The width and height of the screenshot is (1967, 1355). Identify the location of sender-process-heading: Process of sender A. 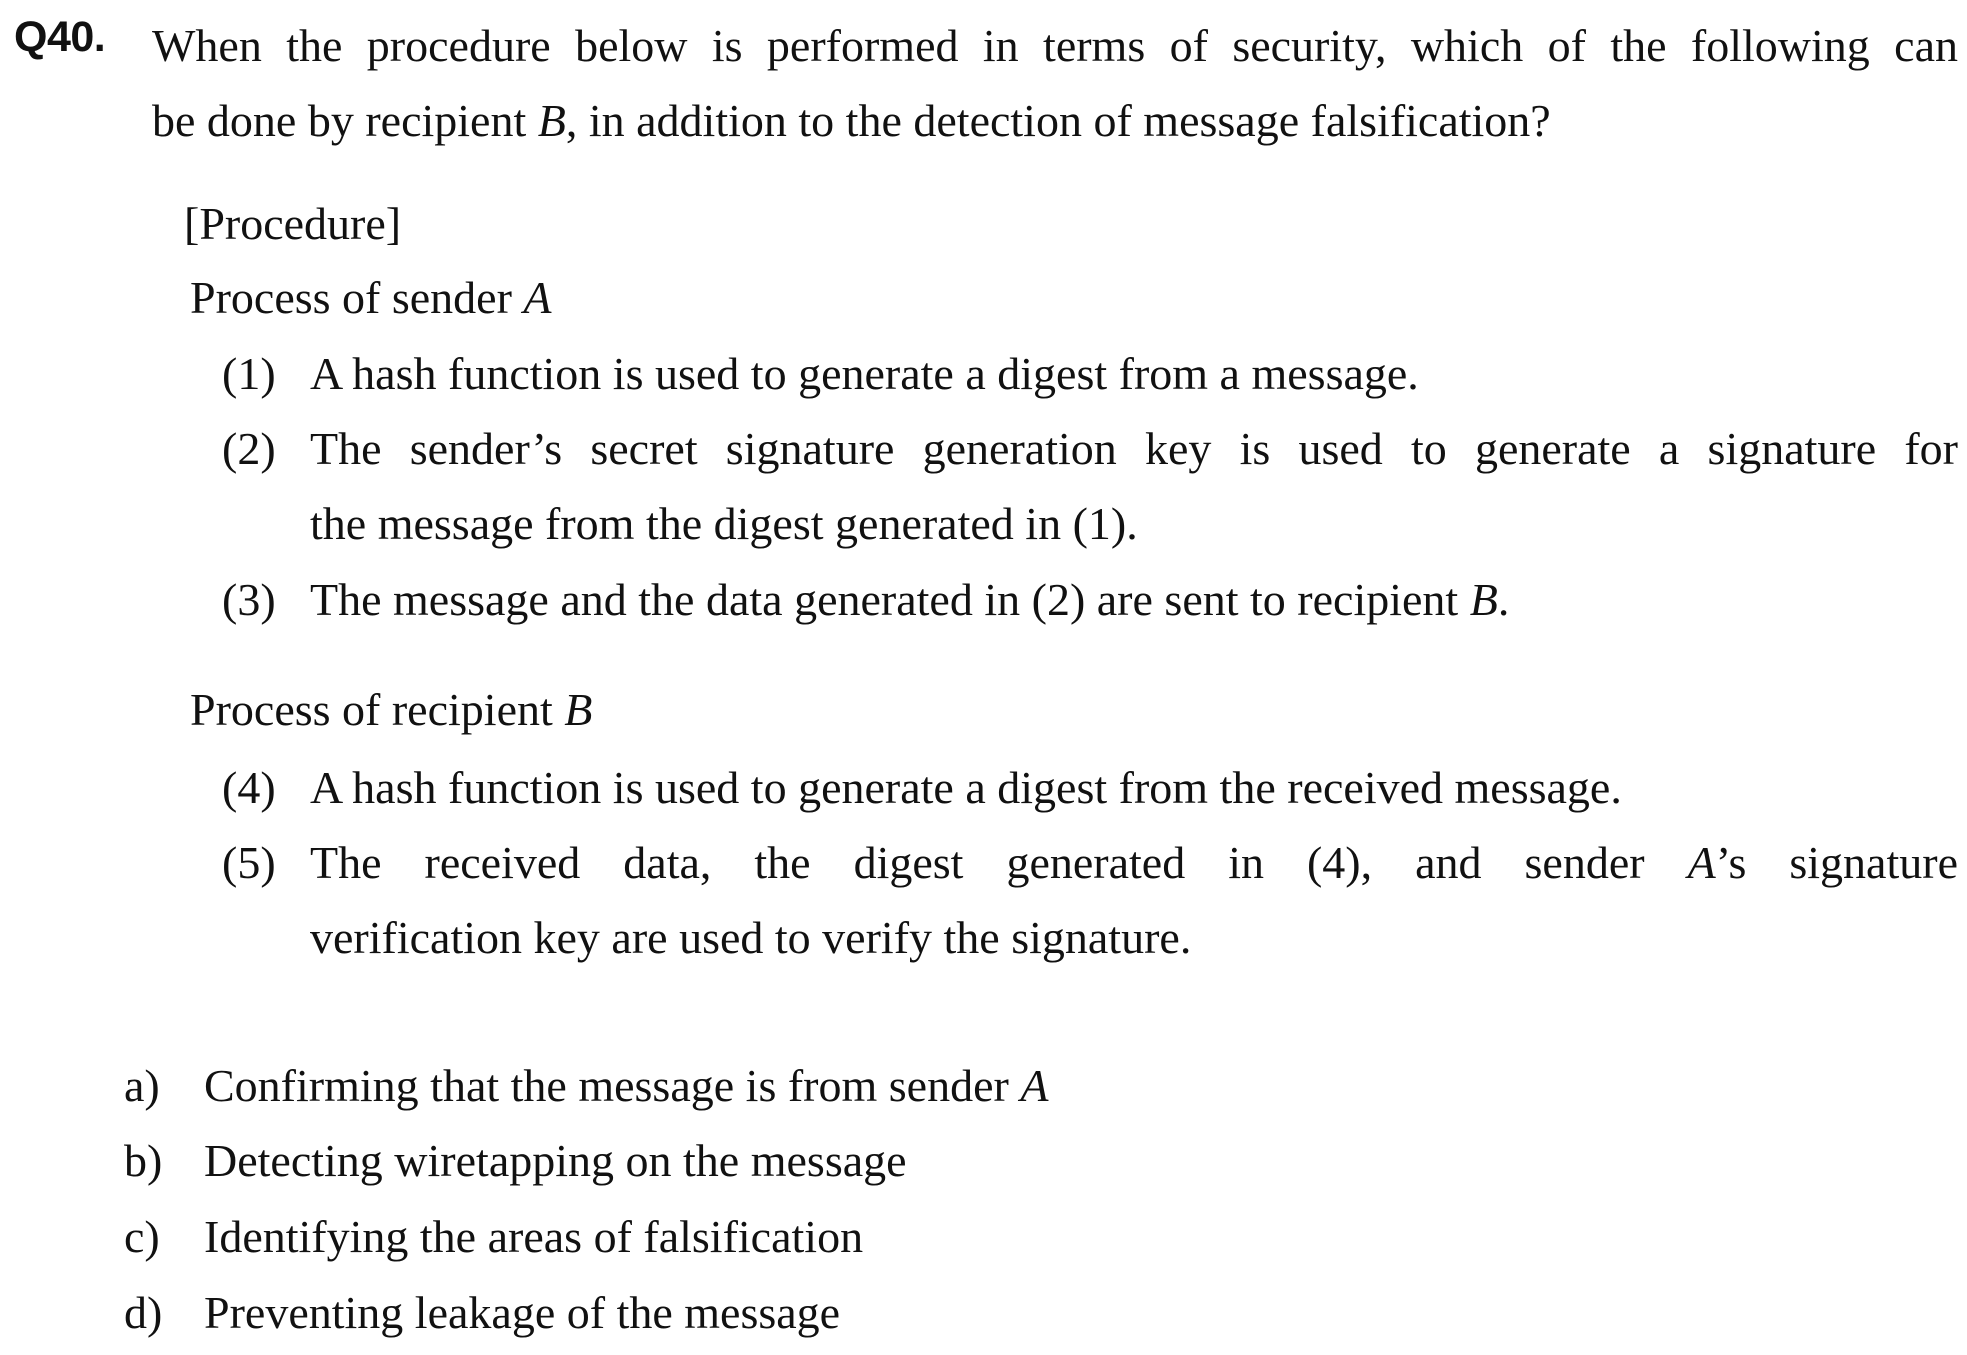
(371, 297).